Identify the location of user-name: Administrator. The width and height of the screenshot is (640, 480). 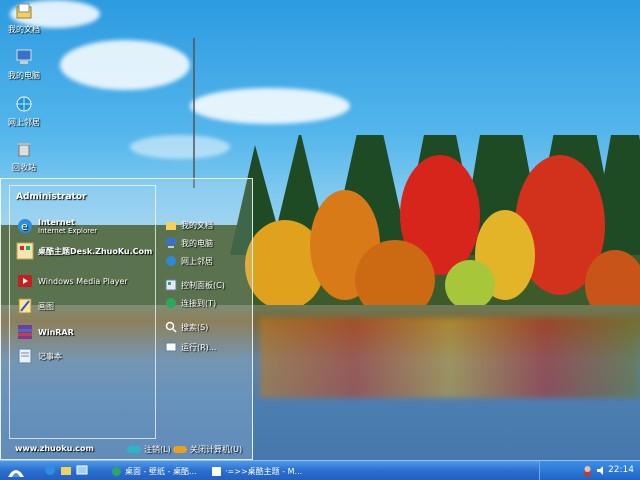
(51, 197).